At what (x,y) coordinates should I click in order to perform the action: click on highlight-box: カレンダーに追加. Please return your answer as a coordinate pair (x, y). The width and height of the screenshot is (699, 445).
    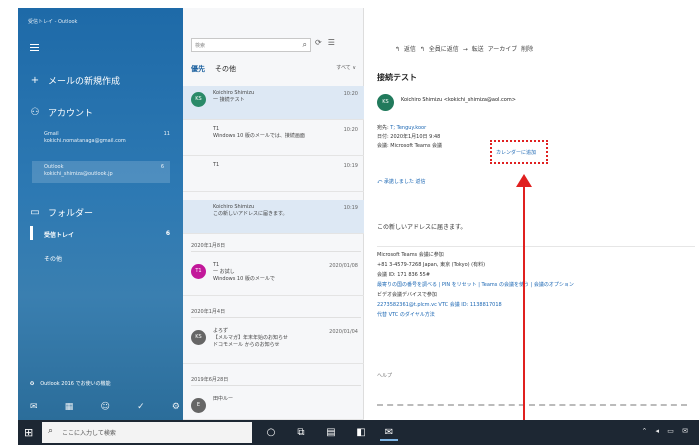
    Looking at the image, I should click on (519, 152).